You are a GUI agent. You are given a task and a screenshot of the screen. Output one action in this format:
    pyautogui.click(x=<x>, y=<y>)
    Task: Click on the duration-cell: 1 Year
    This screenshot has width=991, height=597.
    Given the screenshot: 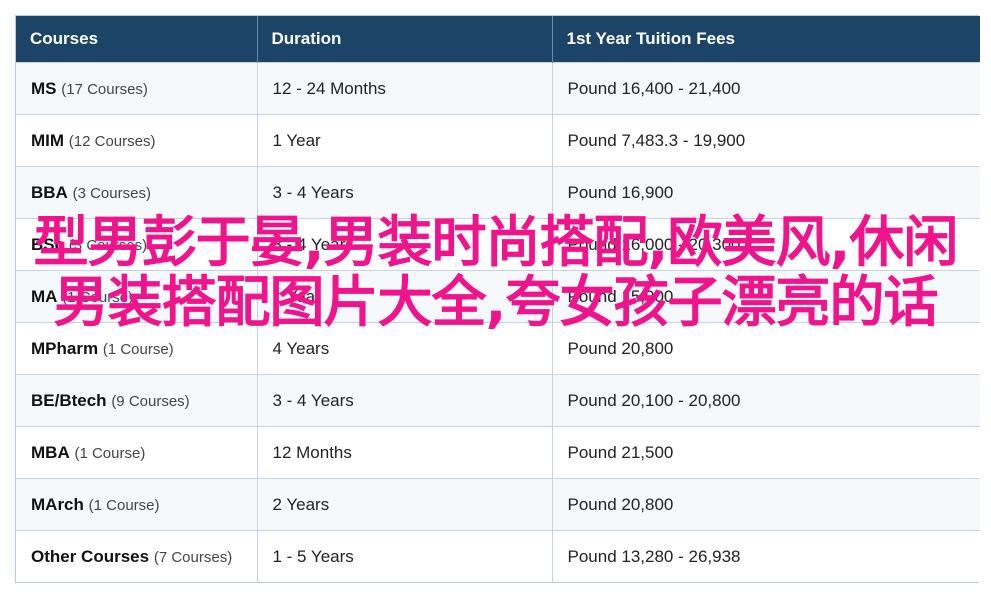 What is the action you would take?
    pyautogui.click(x=405, y=140)
    